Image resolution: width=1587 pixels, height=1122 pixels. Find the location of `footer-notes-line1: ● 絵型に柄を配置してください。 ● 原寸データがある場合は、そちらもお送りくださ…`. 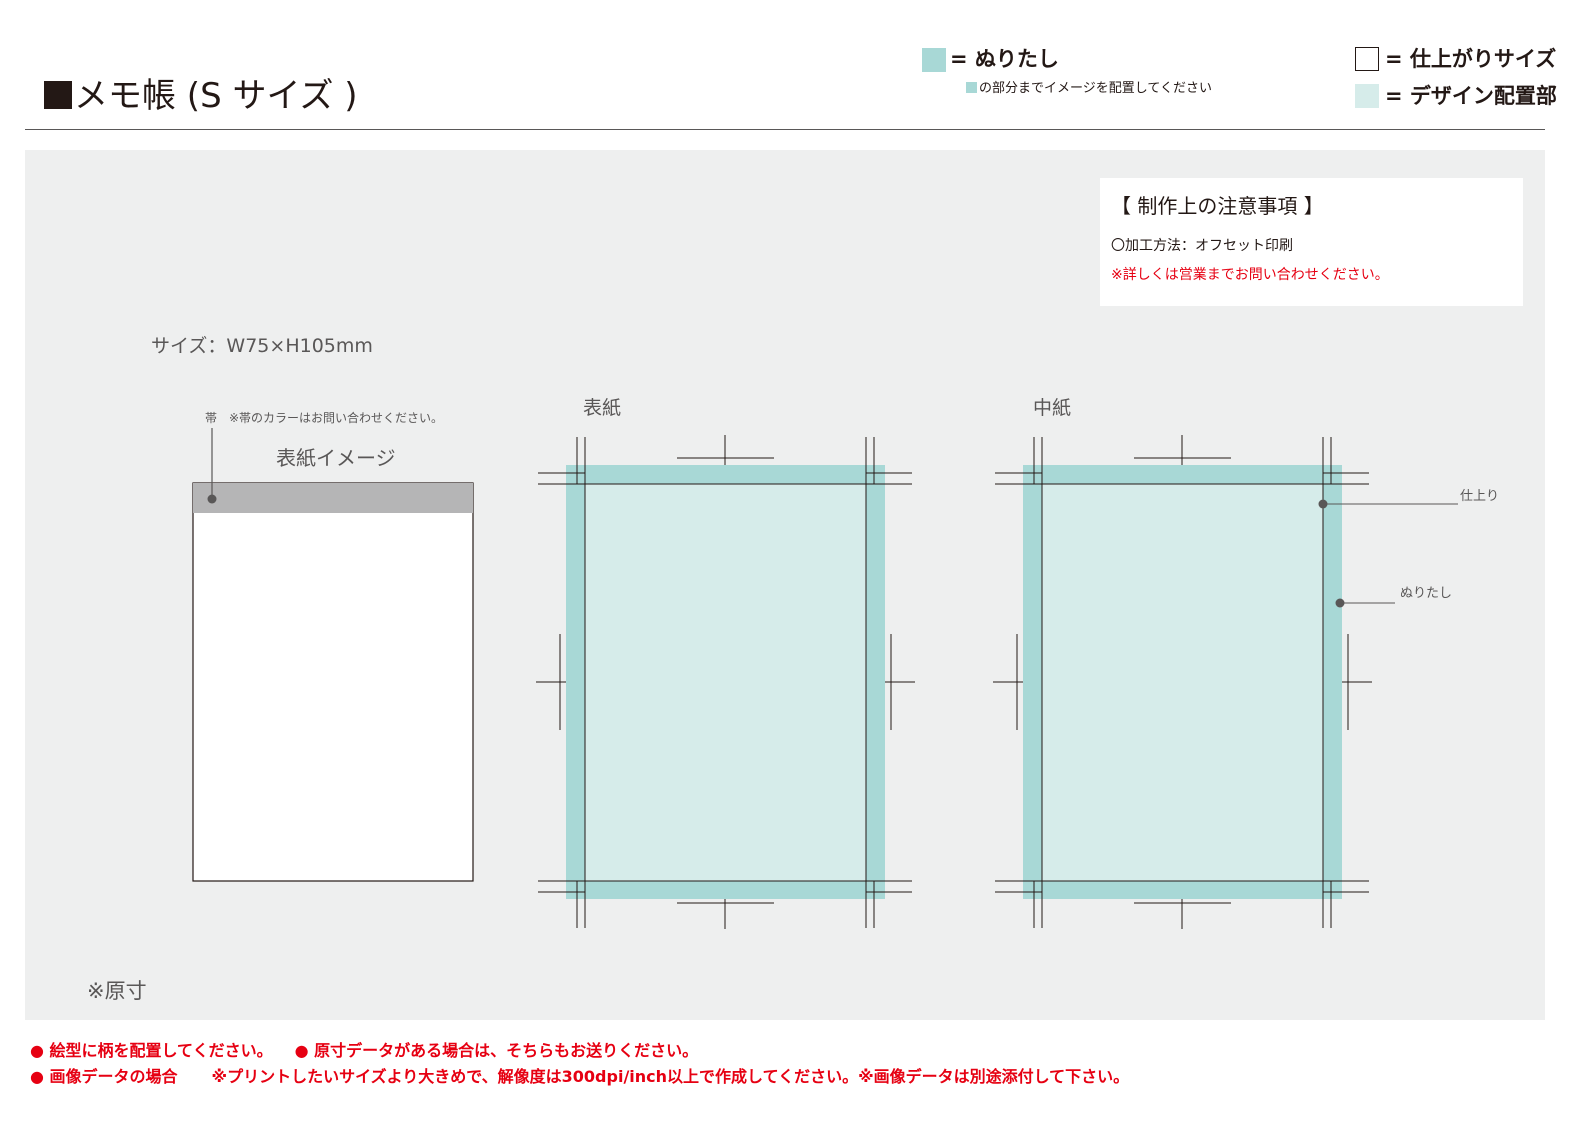

footer-notes-line1: ● 絵型に柄を配置してください。 ● 原寸データがある場合は、そちらもお送りくださ… is located at coordinates (364, 1051).